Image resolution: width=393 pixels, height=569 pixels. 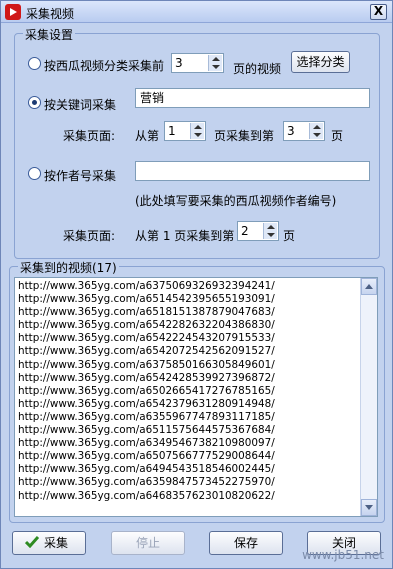 What do you see at coordinates (378, 12) in the screenshot?
I see `close-window-button: X` at bounding box center [378, 12].